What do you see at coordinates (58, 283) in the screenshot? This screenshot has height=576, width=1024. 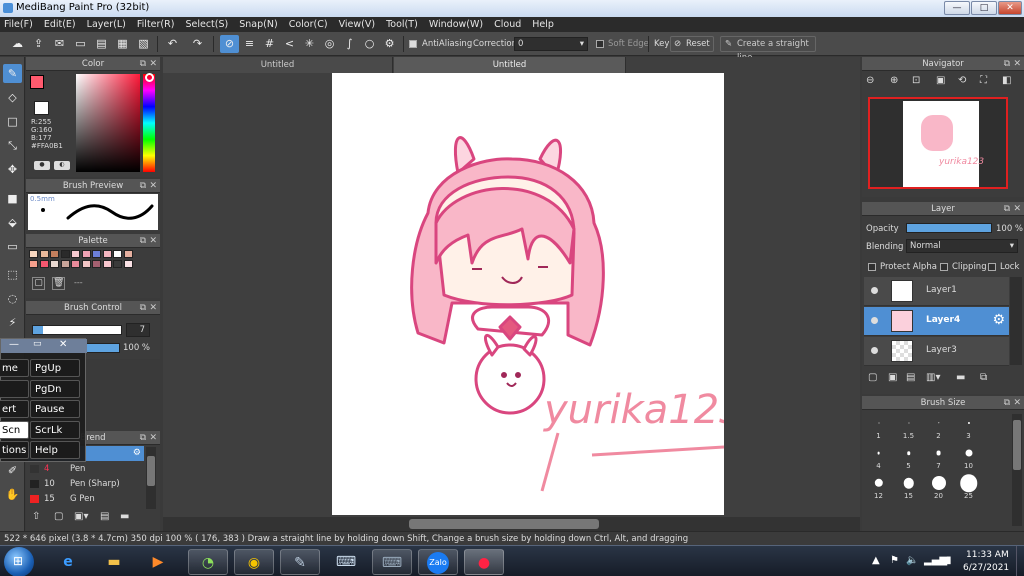 I see `trash-icon: 🗑` at bounding box center [58, 283].